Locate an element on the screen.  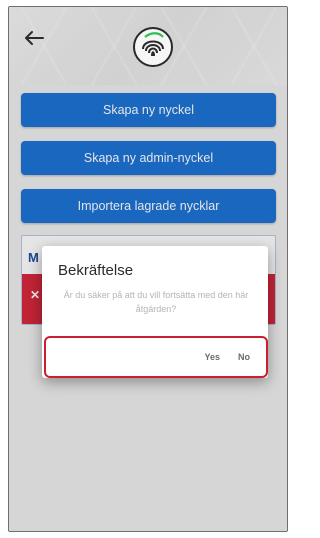
fingerprint-logo-icon is located at coordinates (153, 47).